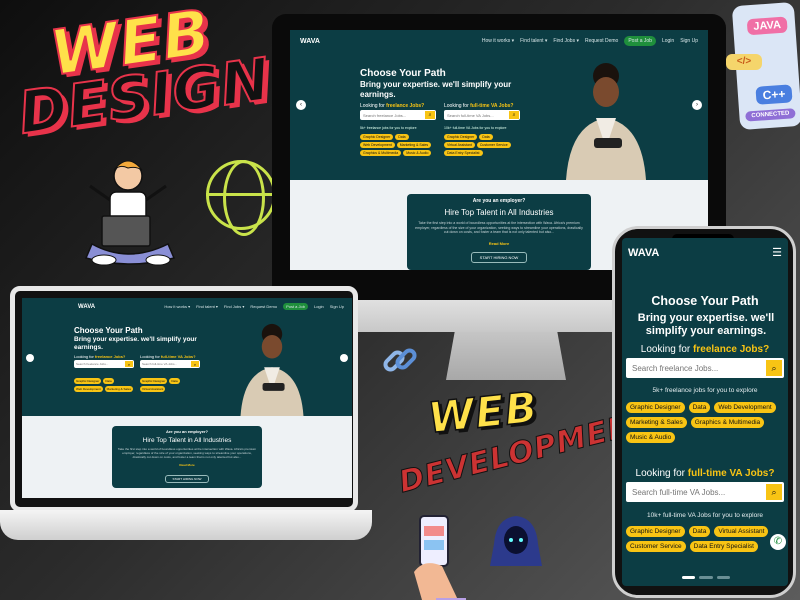 Image resolution: width=800 pixels, height=600 pixels. What do you see at coordinates (344, 358) in the screenshot?
I see `carousel-next-button` at bounding box center [344, 358].